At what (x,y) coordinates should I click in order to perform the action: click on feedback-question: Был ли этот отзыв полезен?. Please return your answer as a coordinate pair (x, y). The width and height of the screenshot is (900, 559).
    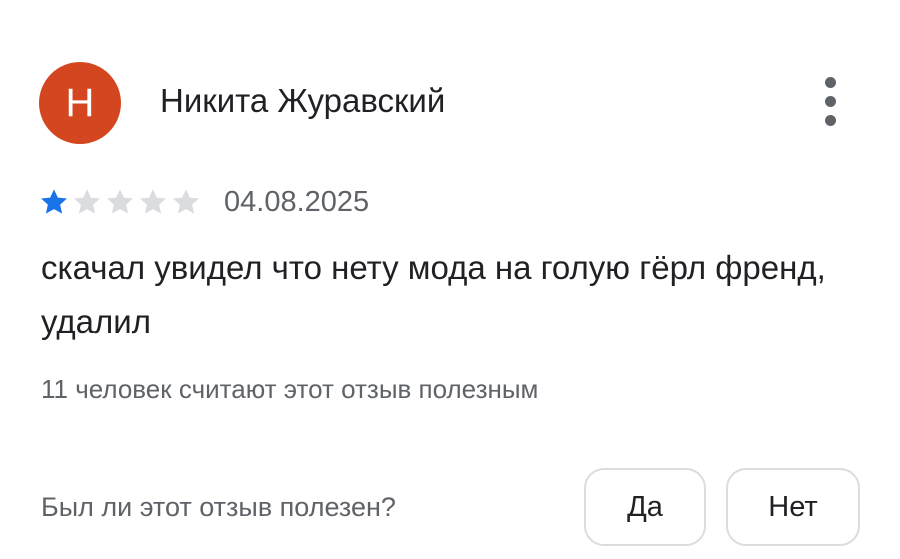
    Looking at the image, I should click on (218, 507).